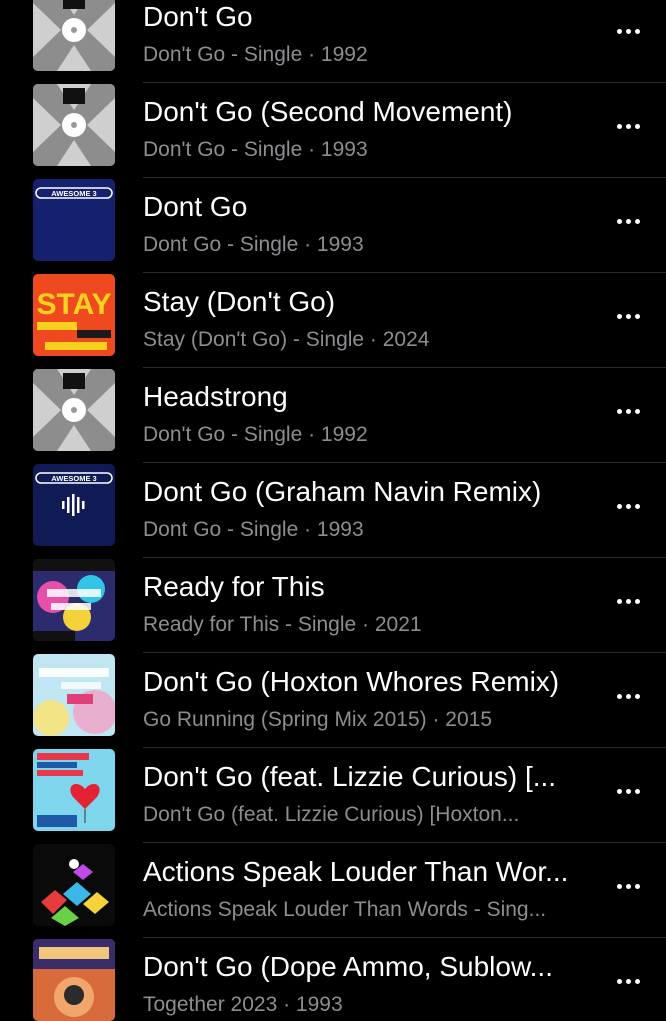  What do you see at coordinates (333, 409) in the screenshot?
I see `song-row: Headstrong Don't Go - Single · 1992` at bounding box center [333, 409].